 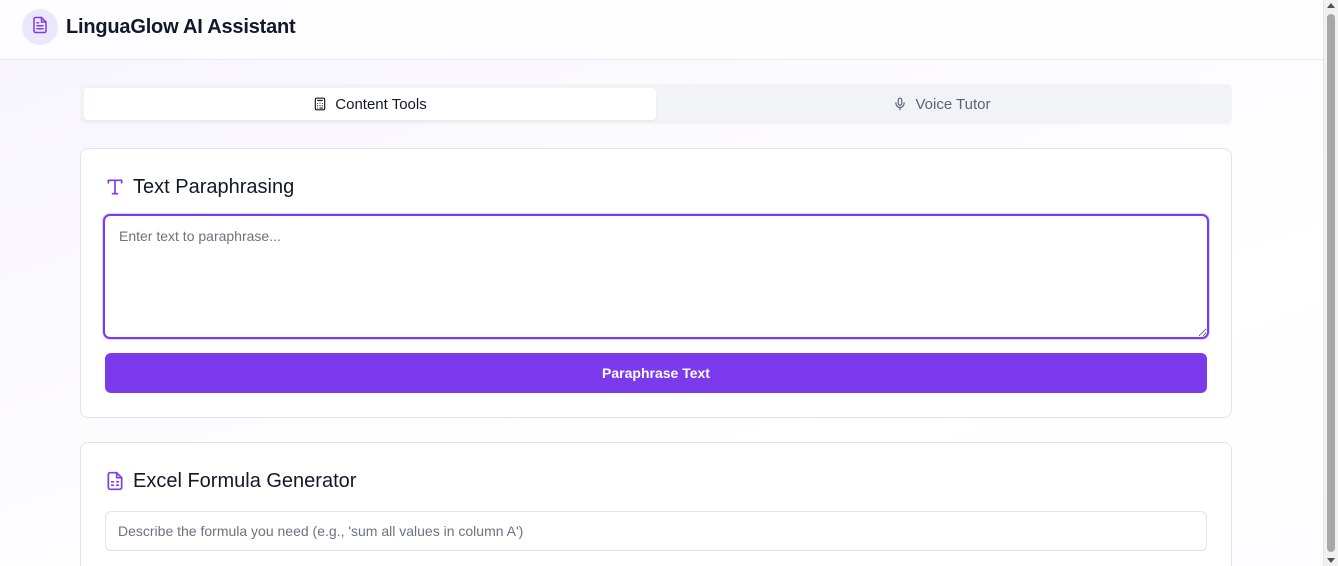 What do you see at coordinates (661, 30) in the screenshot?
I see `app-header: LinguaGlow AI Assistant` at bounding box center [661, 30].